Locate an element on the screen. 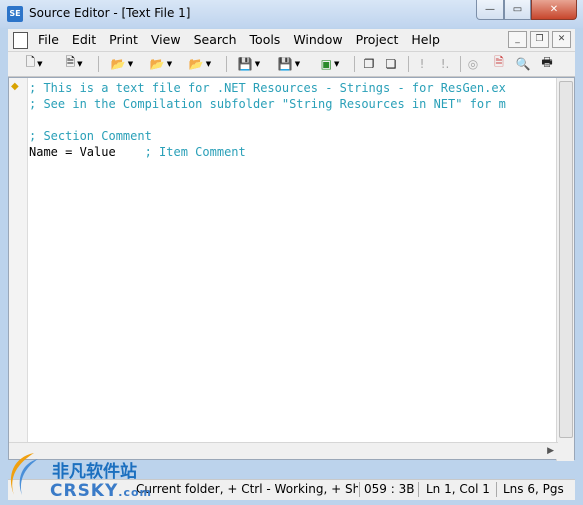 The height and width of the screenshot is (505, 583). status-char-code: 059 : 3B is located at coordinates (389, 489).